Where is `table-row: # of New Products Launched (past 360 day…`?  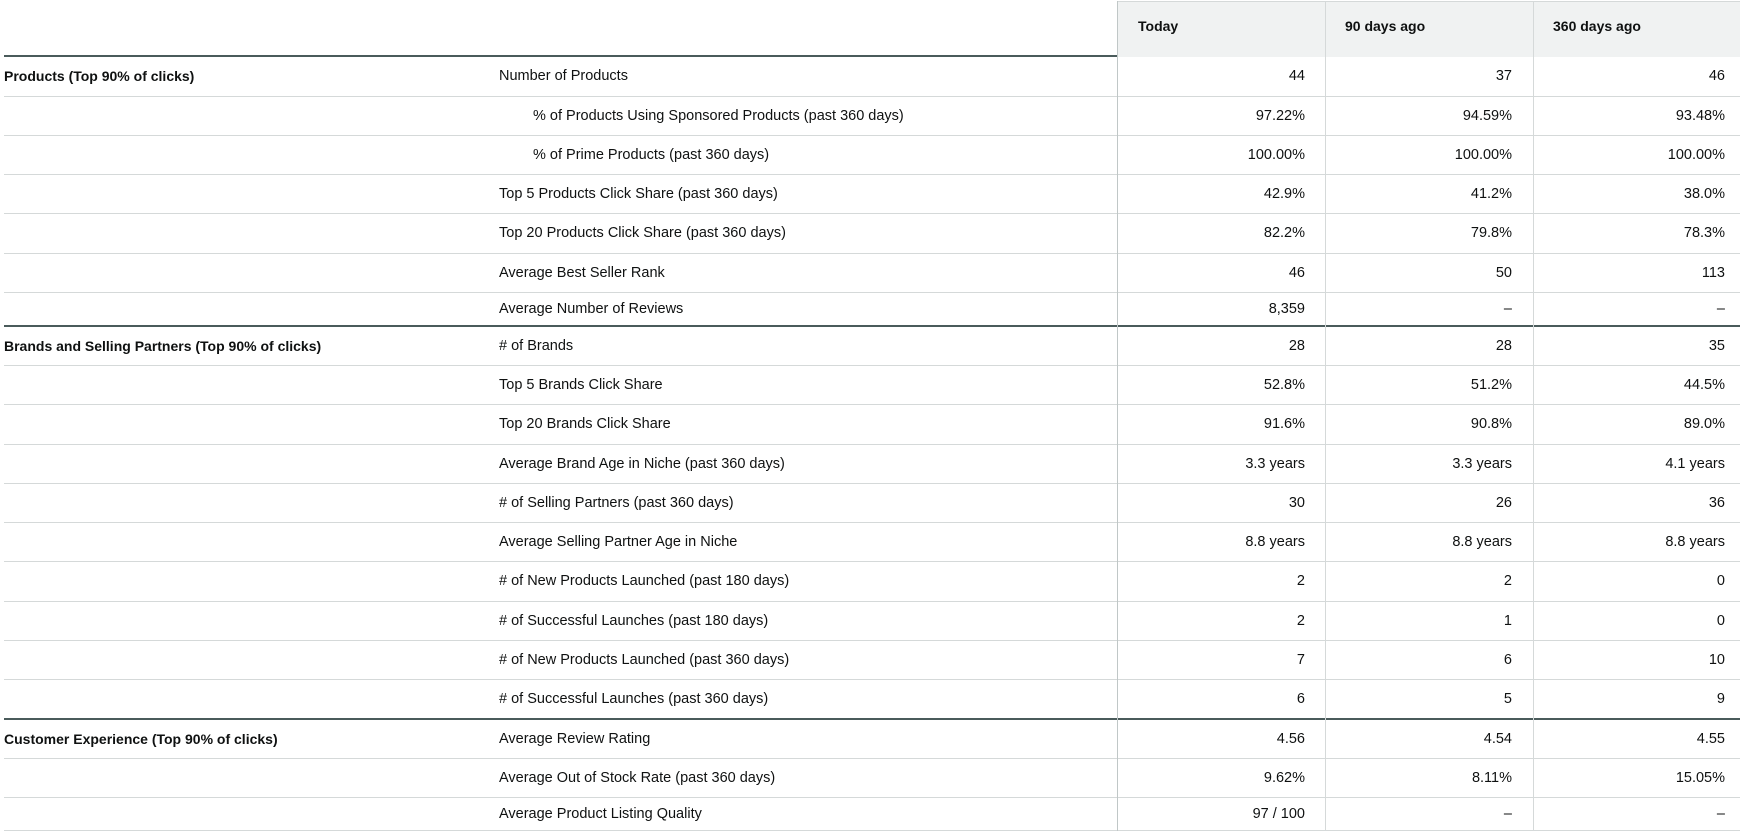 table-row: # of New Products Launched (past 360 day… is located at coordinates (870, 660).